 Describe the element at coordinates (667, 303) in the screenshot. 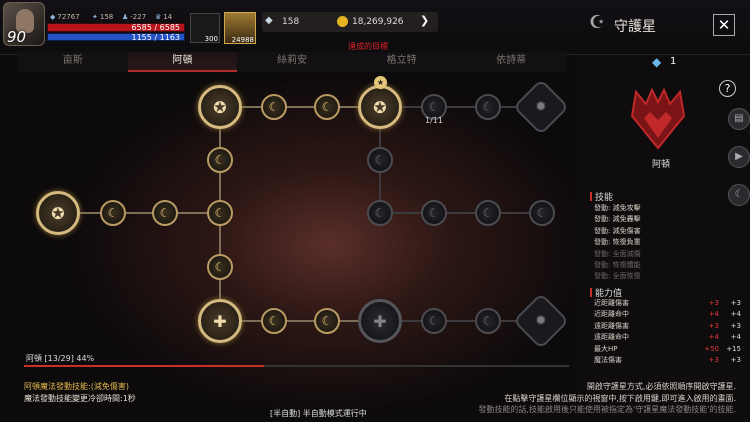

I see `stat-row: 近距離傷害 +3 +3` at that location.